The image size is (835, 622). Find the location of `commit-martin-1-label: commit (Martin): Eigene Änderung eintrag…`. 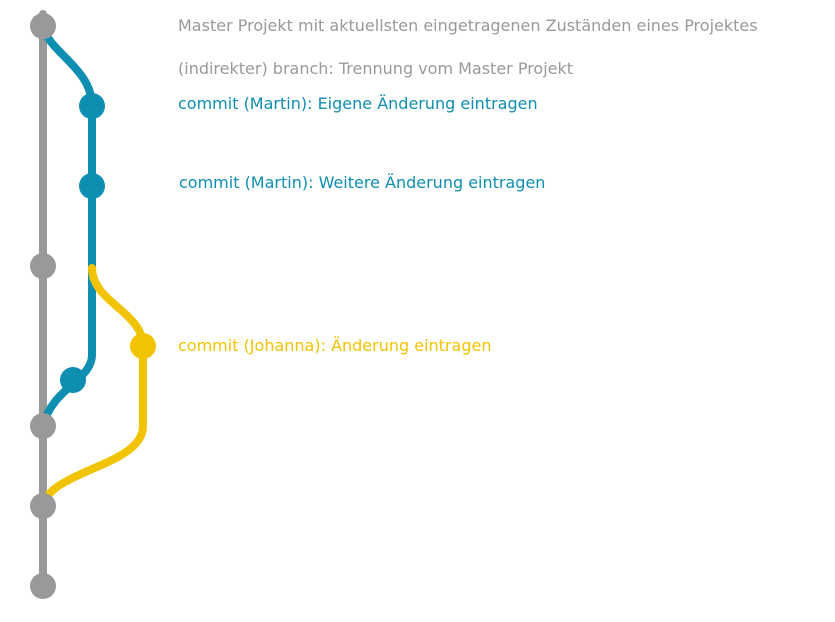

commit-martin-1-label: commit (Martin): Eigene Änderung eintrag… is located at coordinates (358, 103).